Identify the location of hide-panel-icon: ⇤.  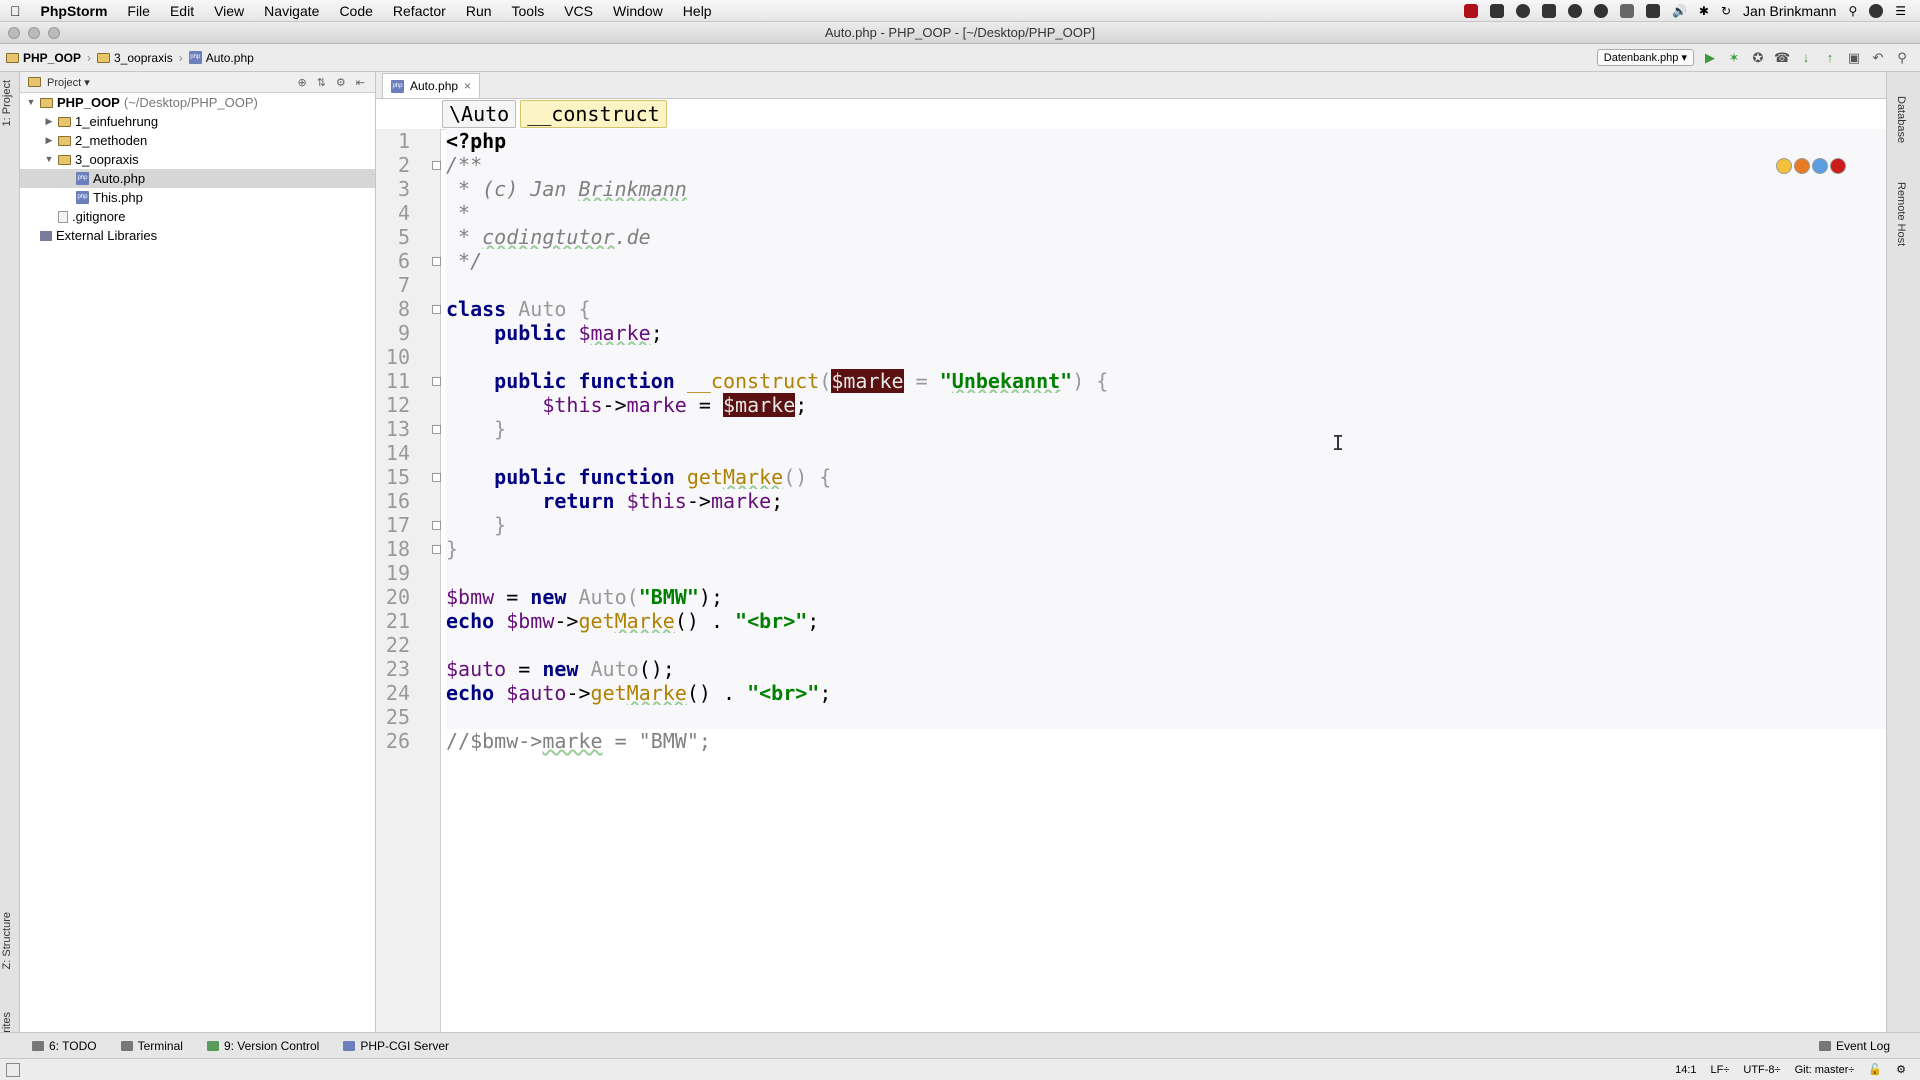
(360, 82).